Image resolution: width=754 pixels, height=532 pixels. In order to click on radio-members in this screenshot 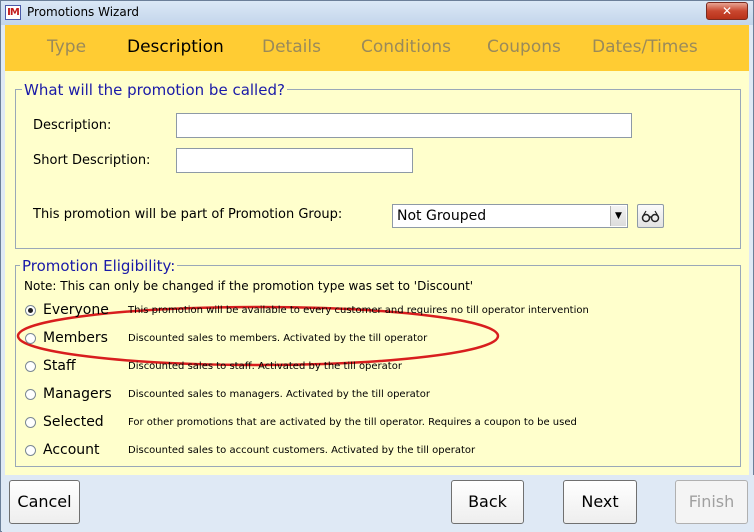, I will do `click(30, 338)`.